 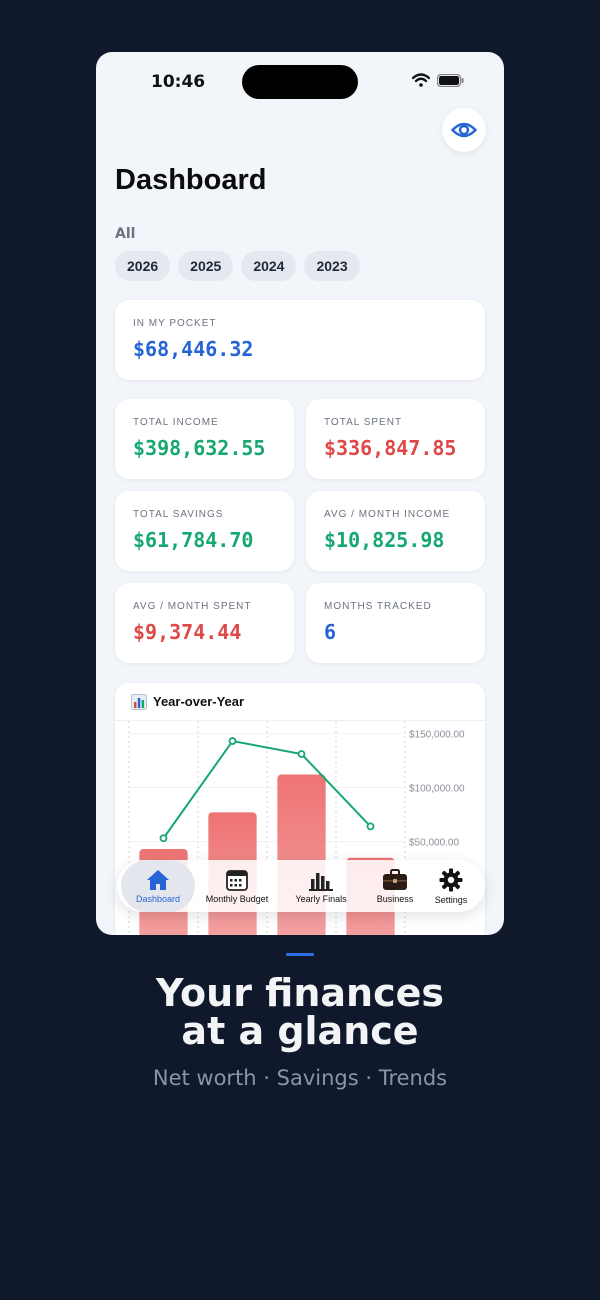 I want to click on y-tick-label: $50,000.00, so click(x=434, y=843).